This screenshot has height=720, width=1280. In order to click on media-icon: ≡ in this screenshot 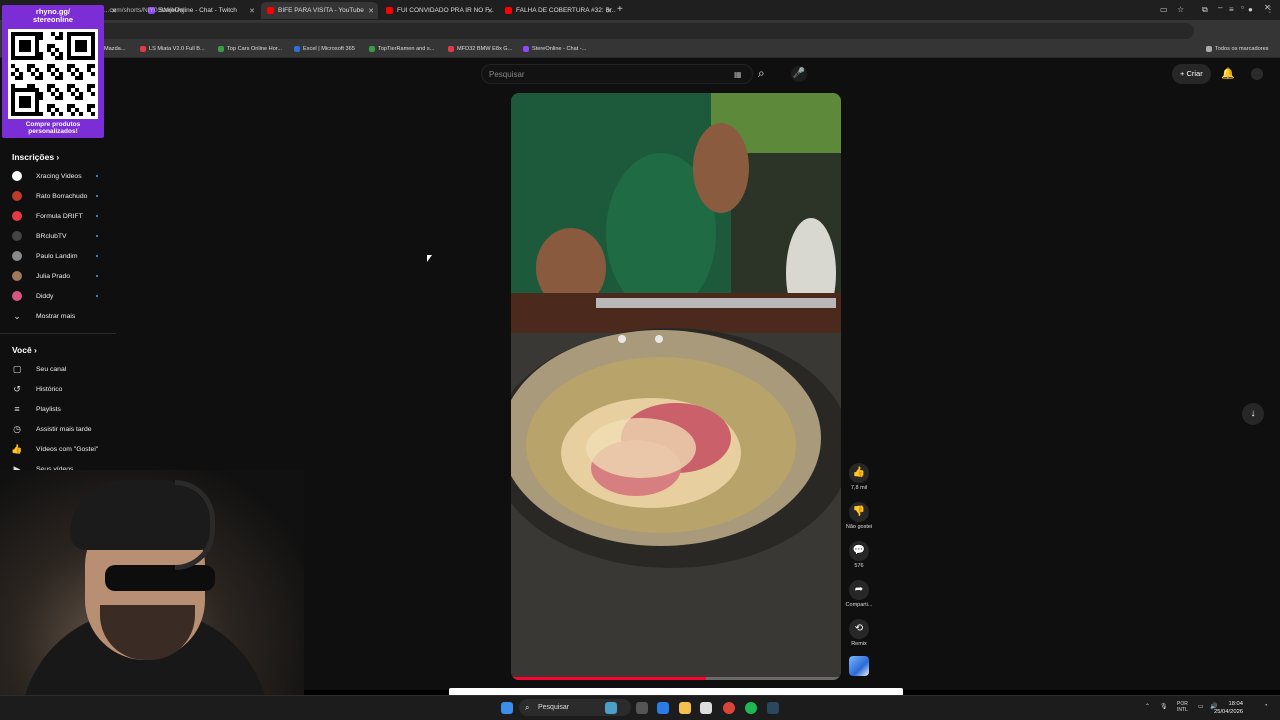, I will do `click(1231, 9)`.